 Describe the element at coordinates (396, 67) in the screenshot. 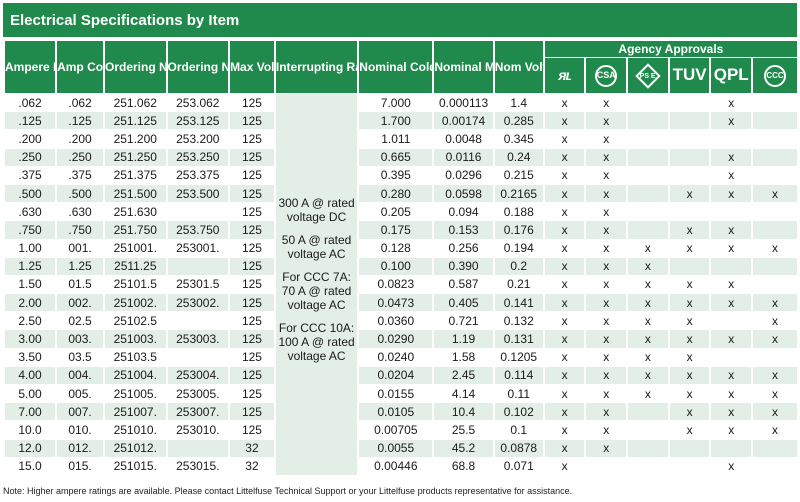

I see `header-cold-resistance: Nominal Cold Resistance (Ohms)` at that location.